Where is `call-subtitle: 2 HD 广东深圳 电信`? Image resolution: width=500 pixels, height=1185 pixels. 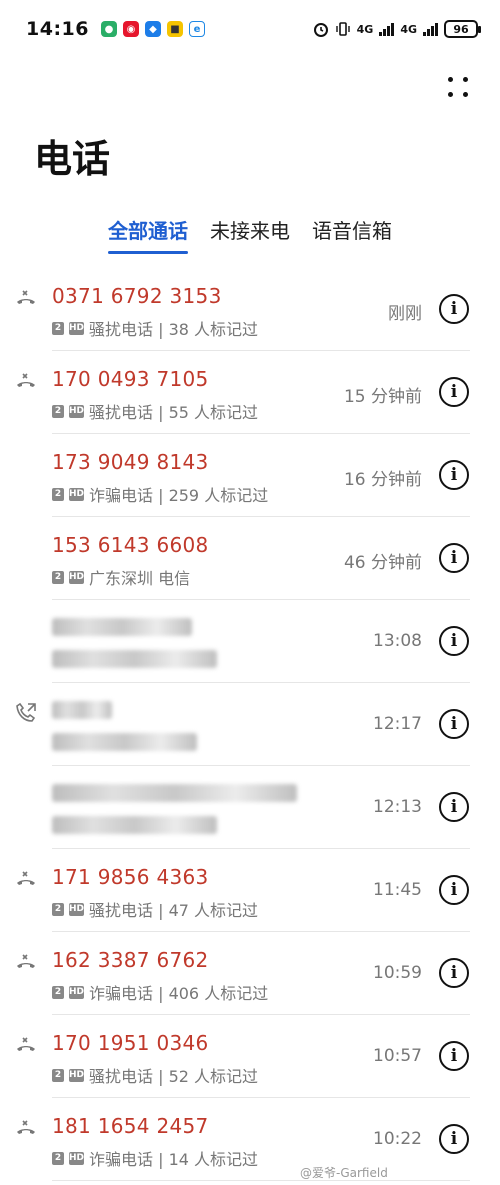 call-subtitle: 2 HD 广东深圳 电信 is located at coordinates (121, 577).